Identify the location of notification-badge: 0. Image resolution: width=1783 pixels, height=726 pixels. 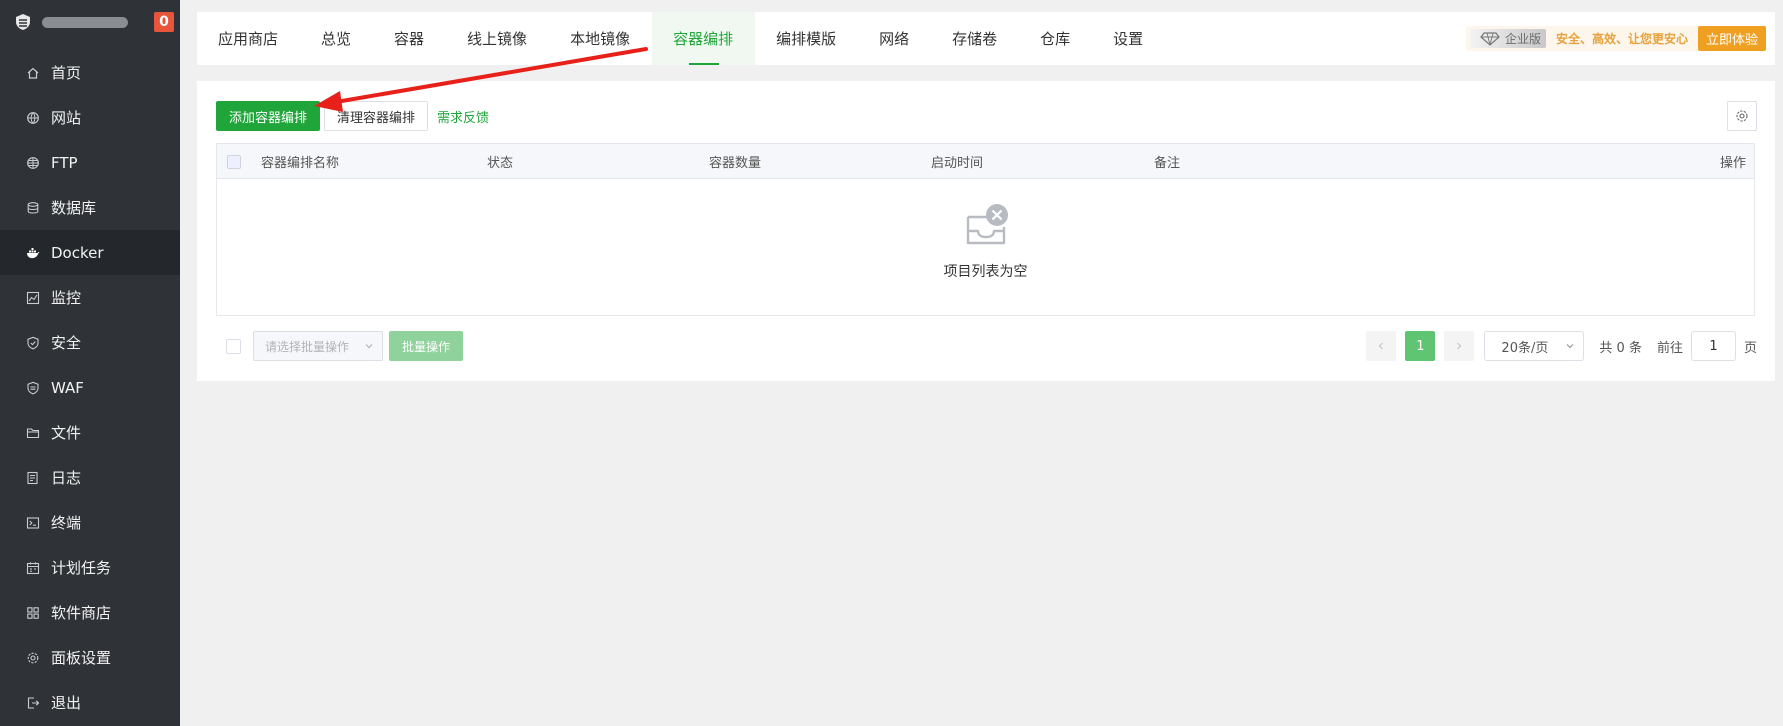
(164, 22).